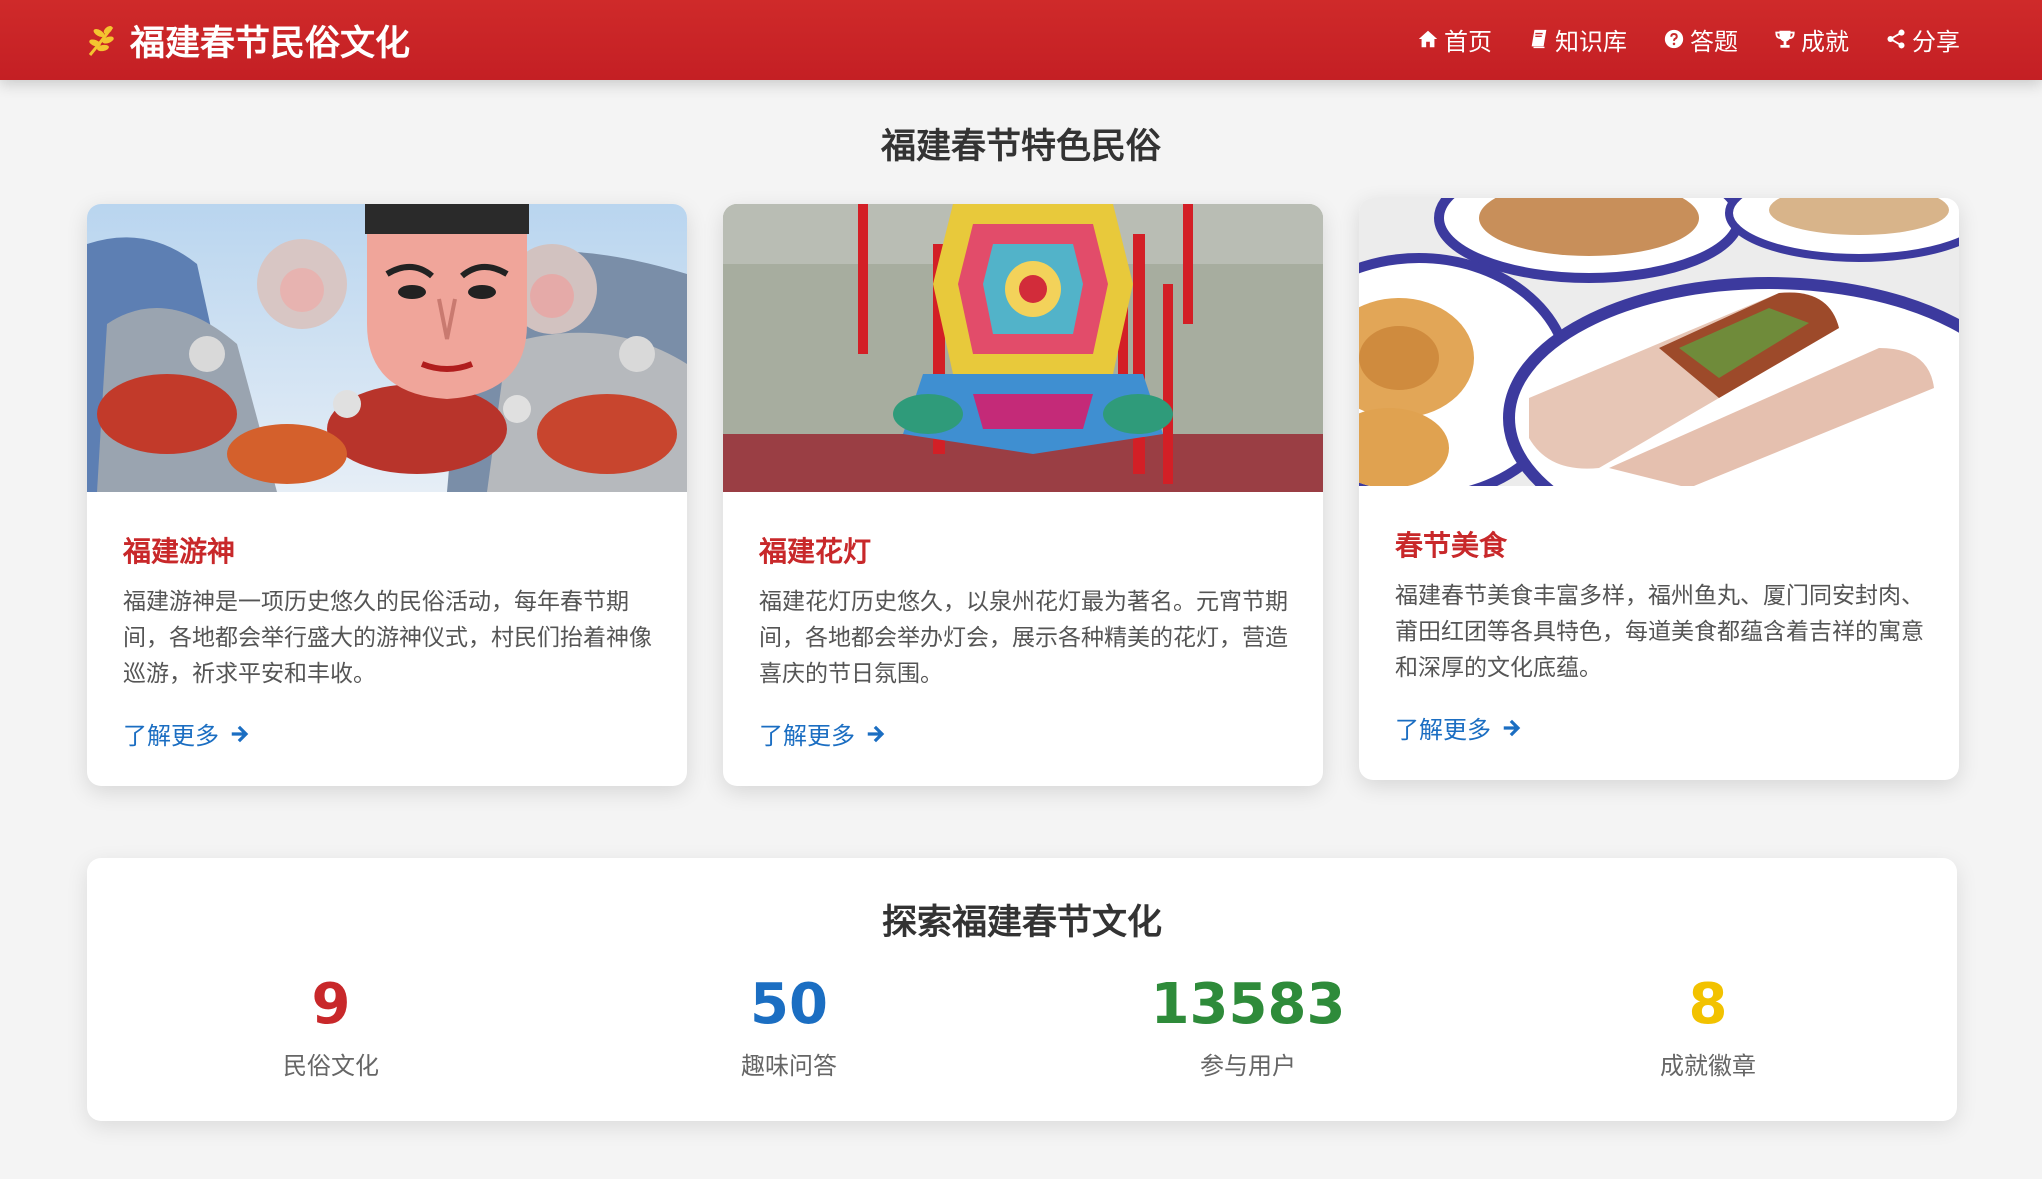  Describe the element at coordinates (1714, 41) in the screenshot. I see `nav-quiz-label: 答题` at that location.